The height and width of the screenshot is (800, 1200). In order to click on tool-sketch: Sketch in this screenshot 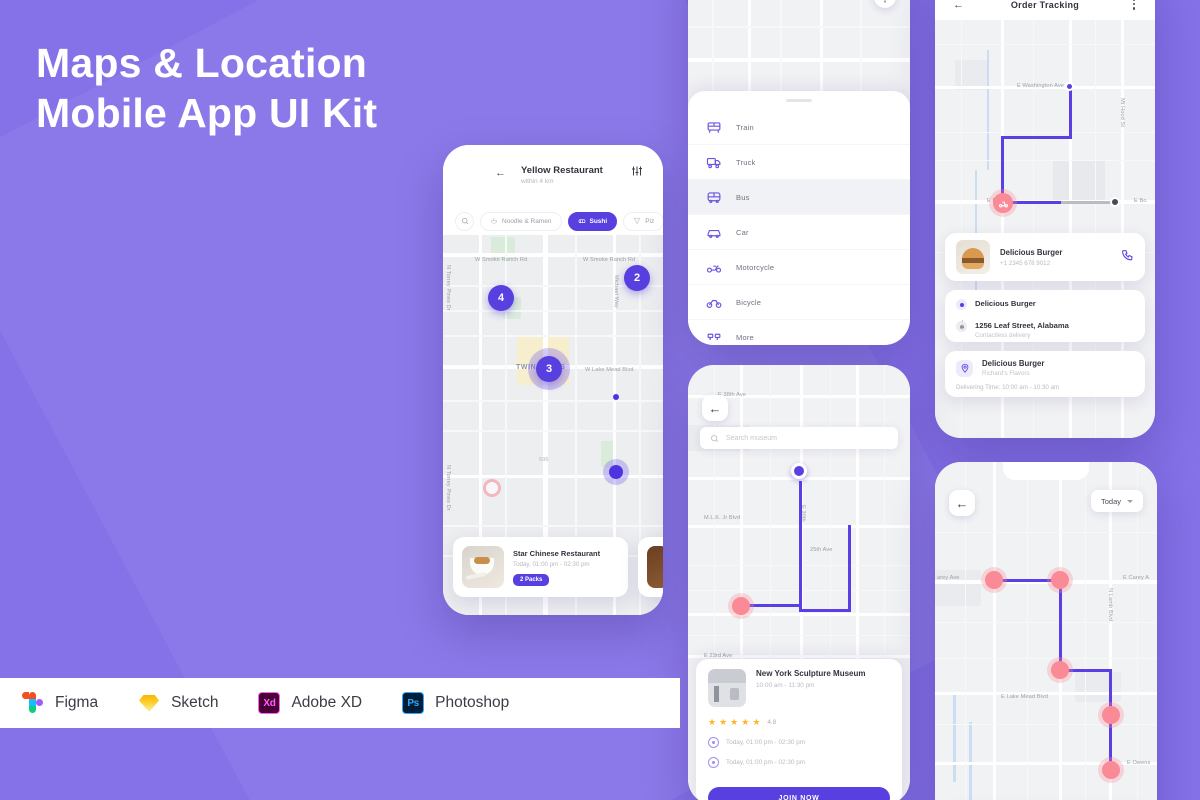, I will do `click(178, 703)`.